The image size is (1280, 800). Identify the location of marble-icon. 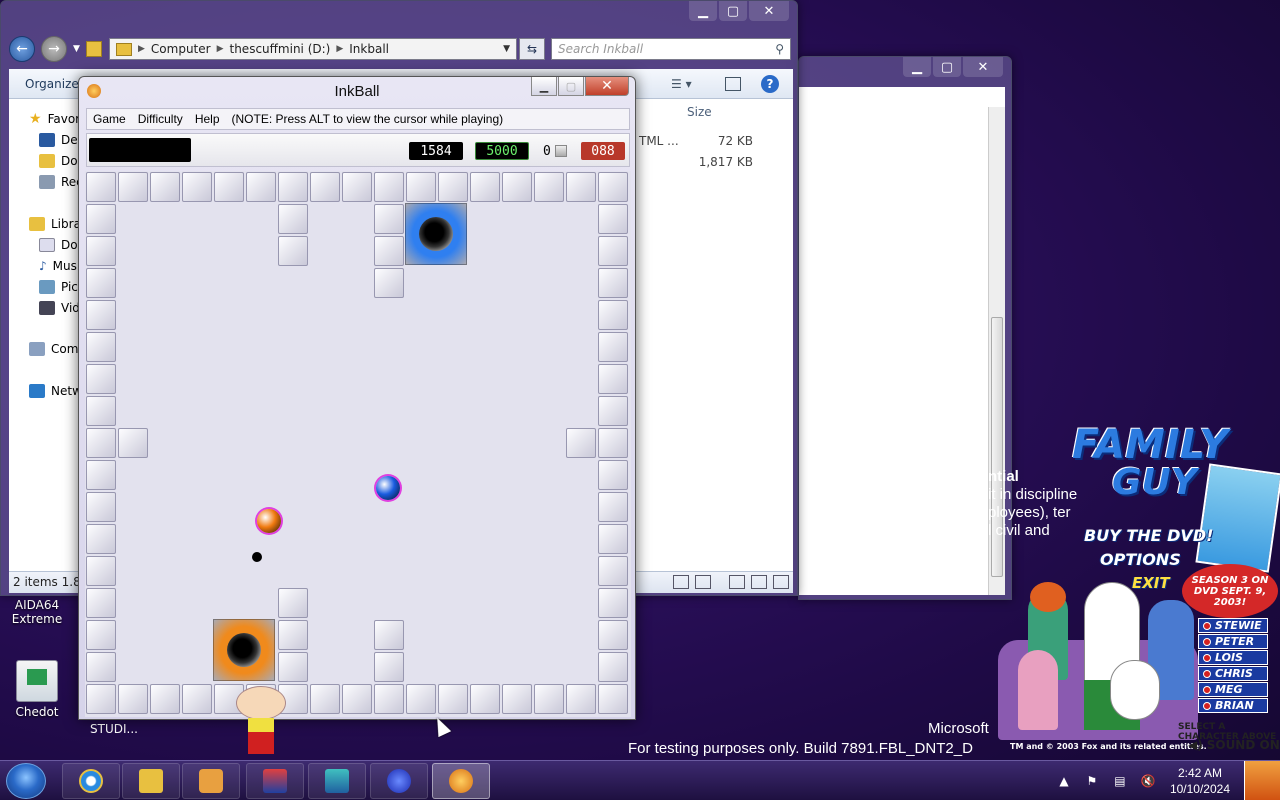
(399, 781).